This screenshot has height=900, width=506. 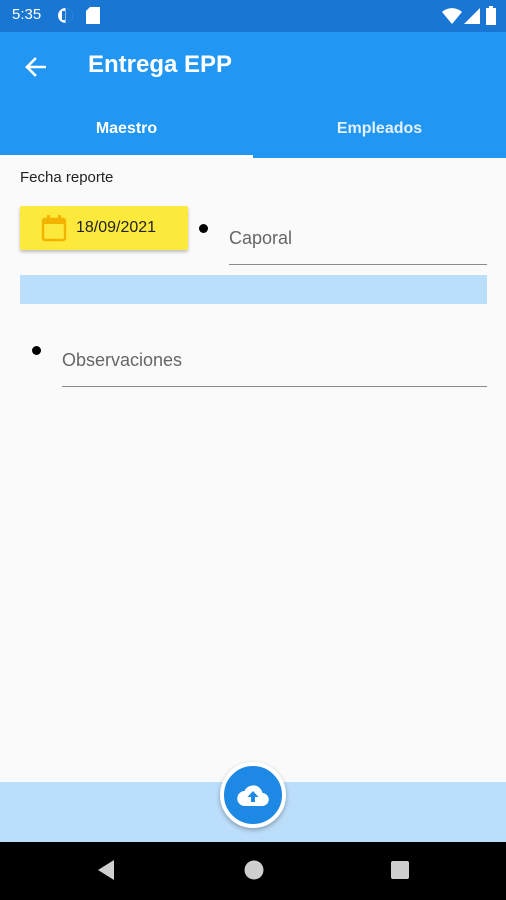 I want to click on home-circle-icon, so click(x=254, y=870).